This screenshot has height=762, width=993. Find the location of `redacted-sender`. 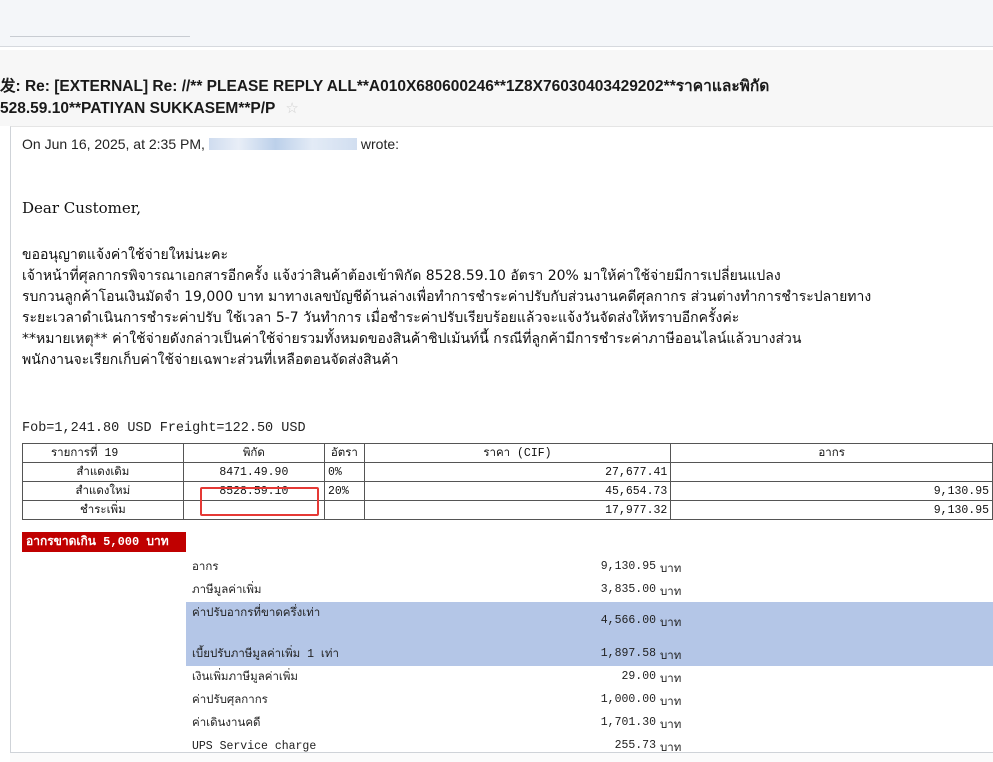

redacted-sender is located at coordinates (282, 144).